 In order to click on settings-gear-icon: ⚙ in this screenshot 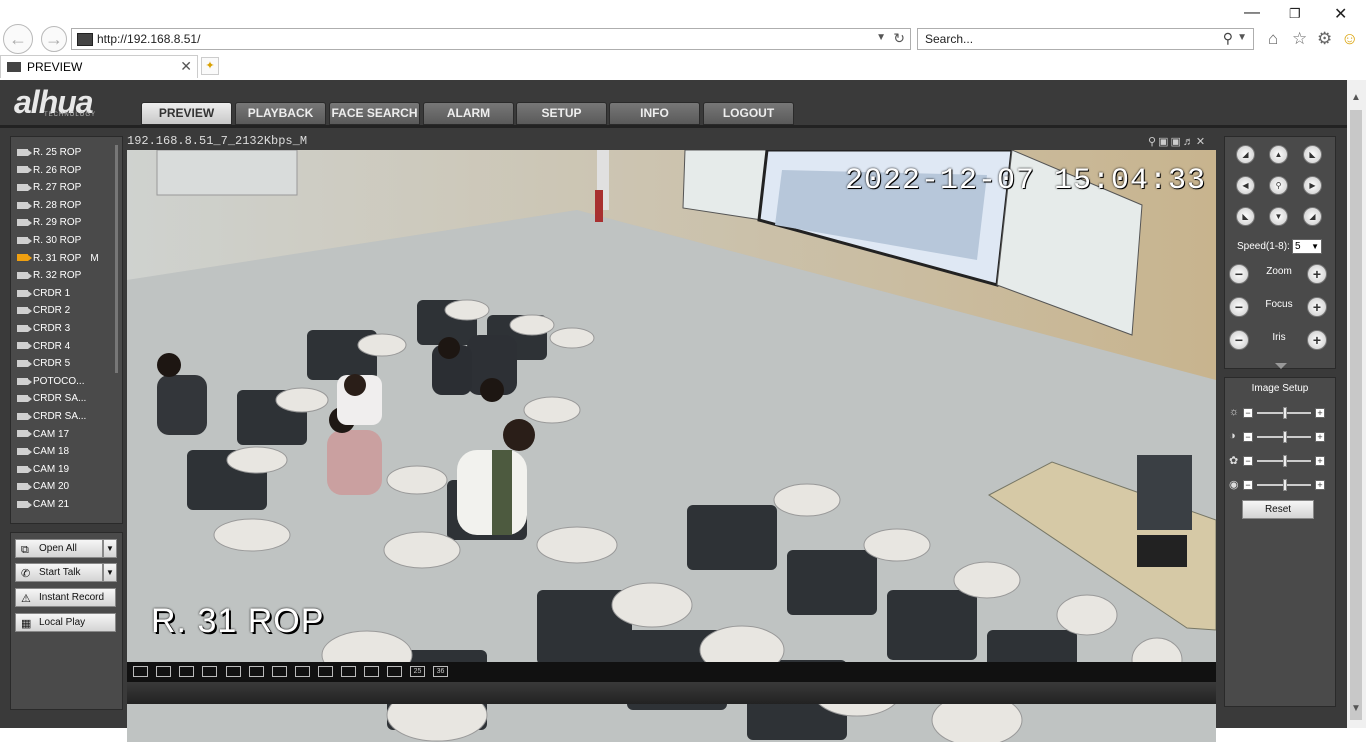, I will do `click(1324, 39)`.